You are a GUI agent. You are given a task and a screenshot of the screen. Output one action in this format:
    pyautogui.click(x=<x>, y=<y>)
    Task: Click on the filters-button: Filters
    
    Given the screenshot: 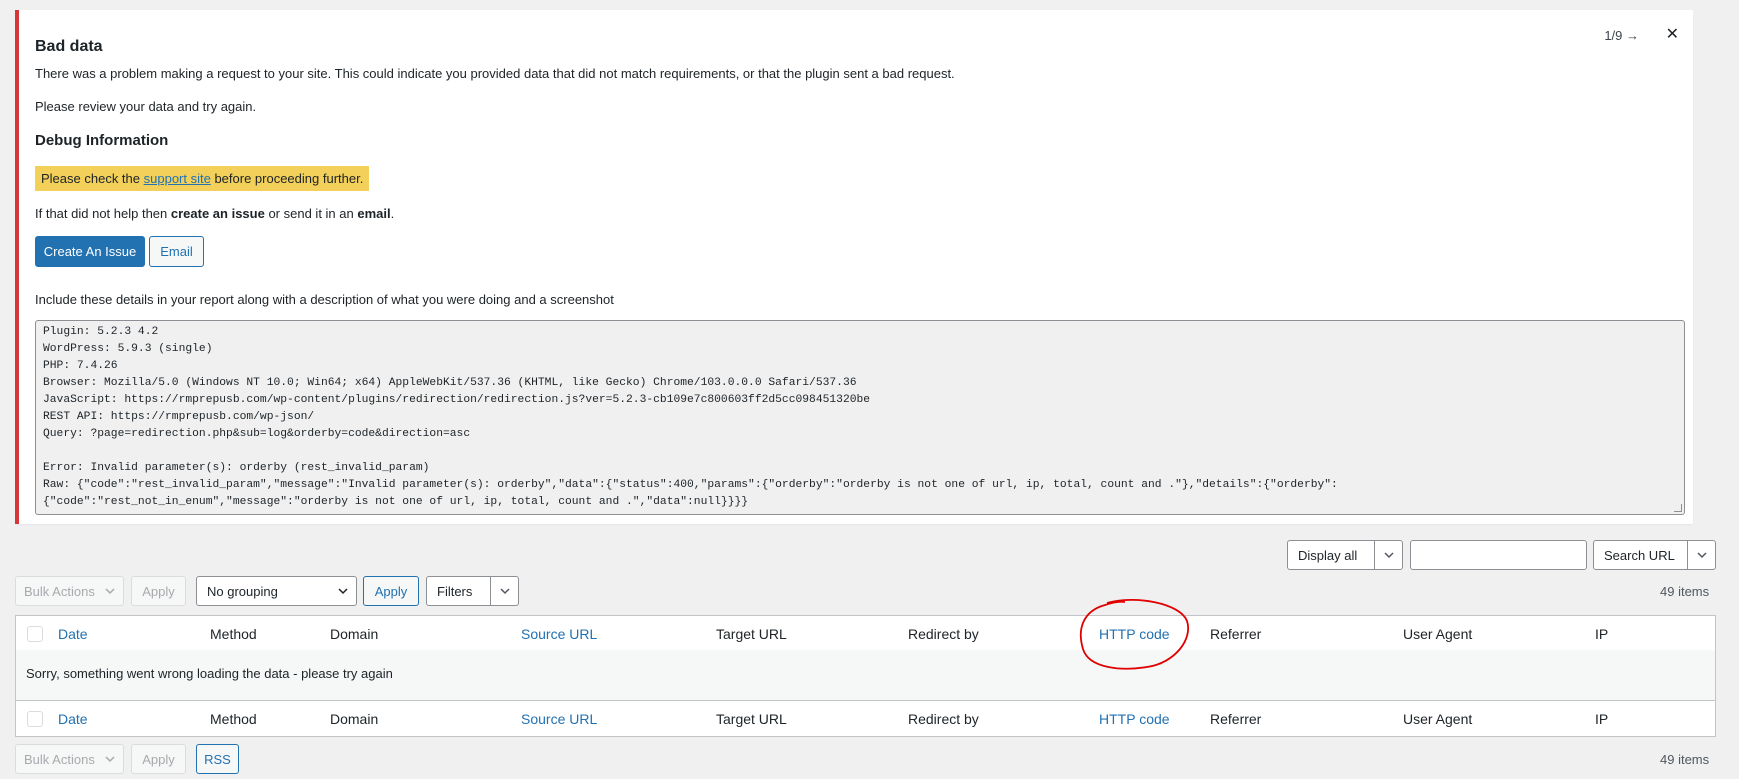 What is the action you would take?
    pyautogui.click(x=472, y=591)
    